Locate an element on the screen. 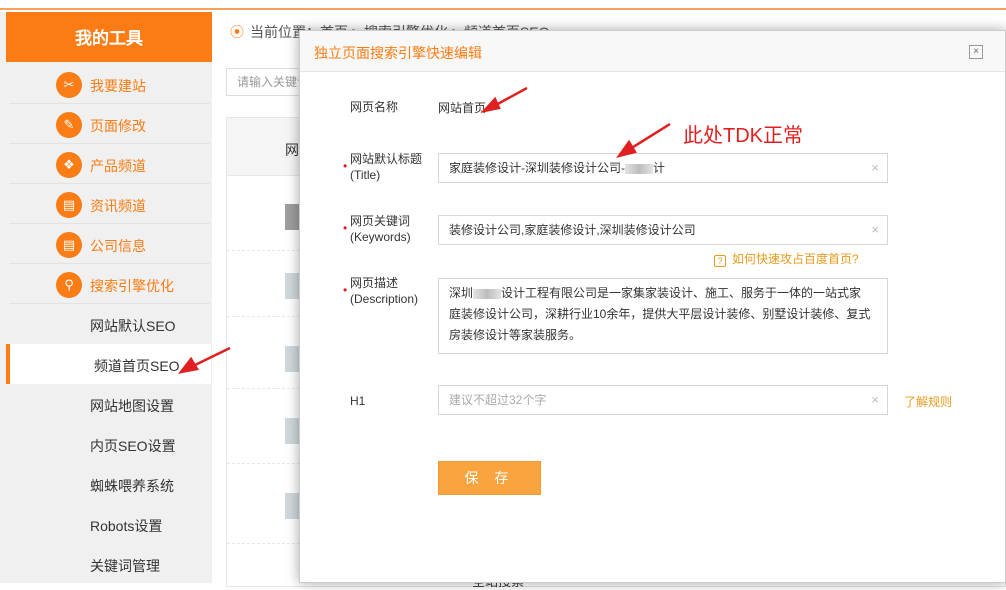  h1-field: 建议不超过32个字 × is located at coordinates (663, 400).